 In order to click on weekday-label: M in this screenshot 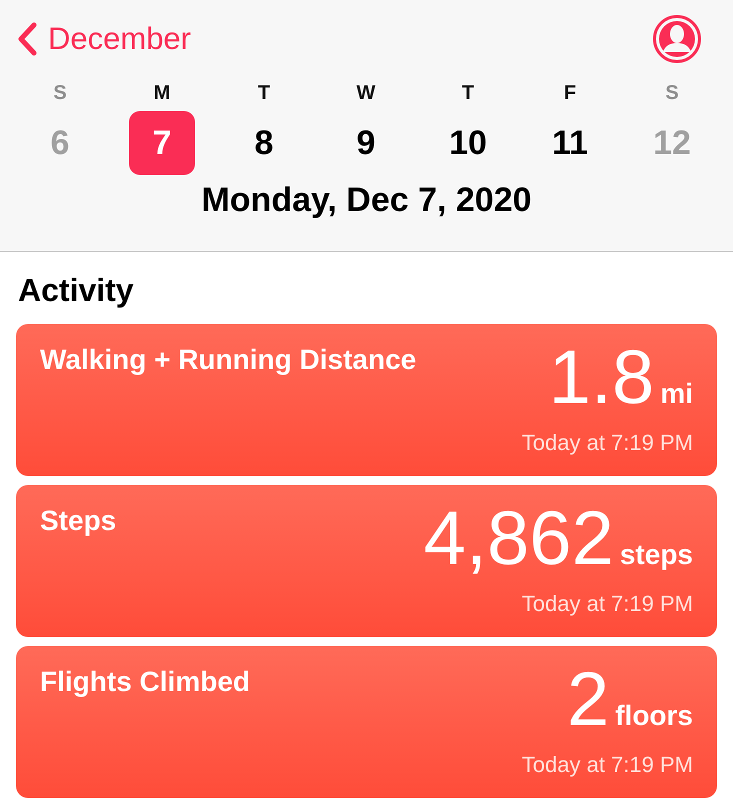, I will do `click(162, 93)`.